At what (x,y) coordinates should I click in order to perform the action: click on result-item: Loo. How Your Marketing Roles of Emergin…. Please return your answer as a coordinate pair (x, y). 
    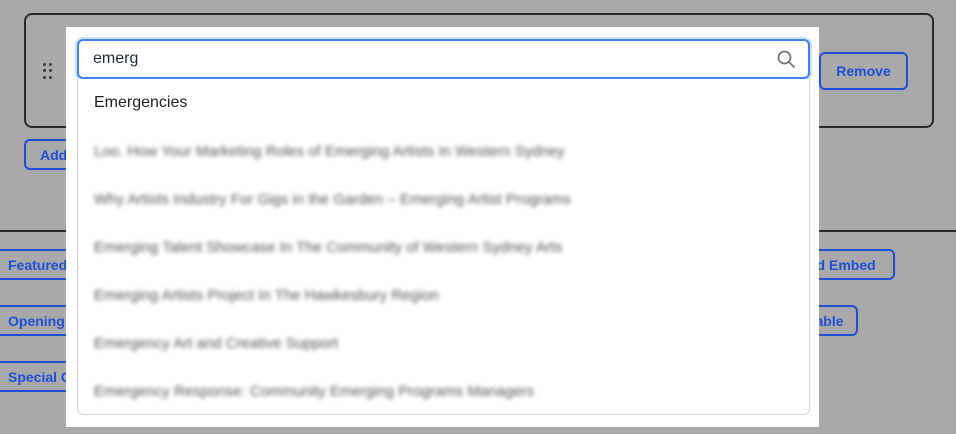
    Looking at the image, I should click on (443, 151).